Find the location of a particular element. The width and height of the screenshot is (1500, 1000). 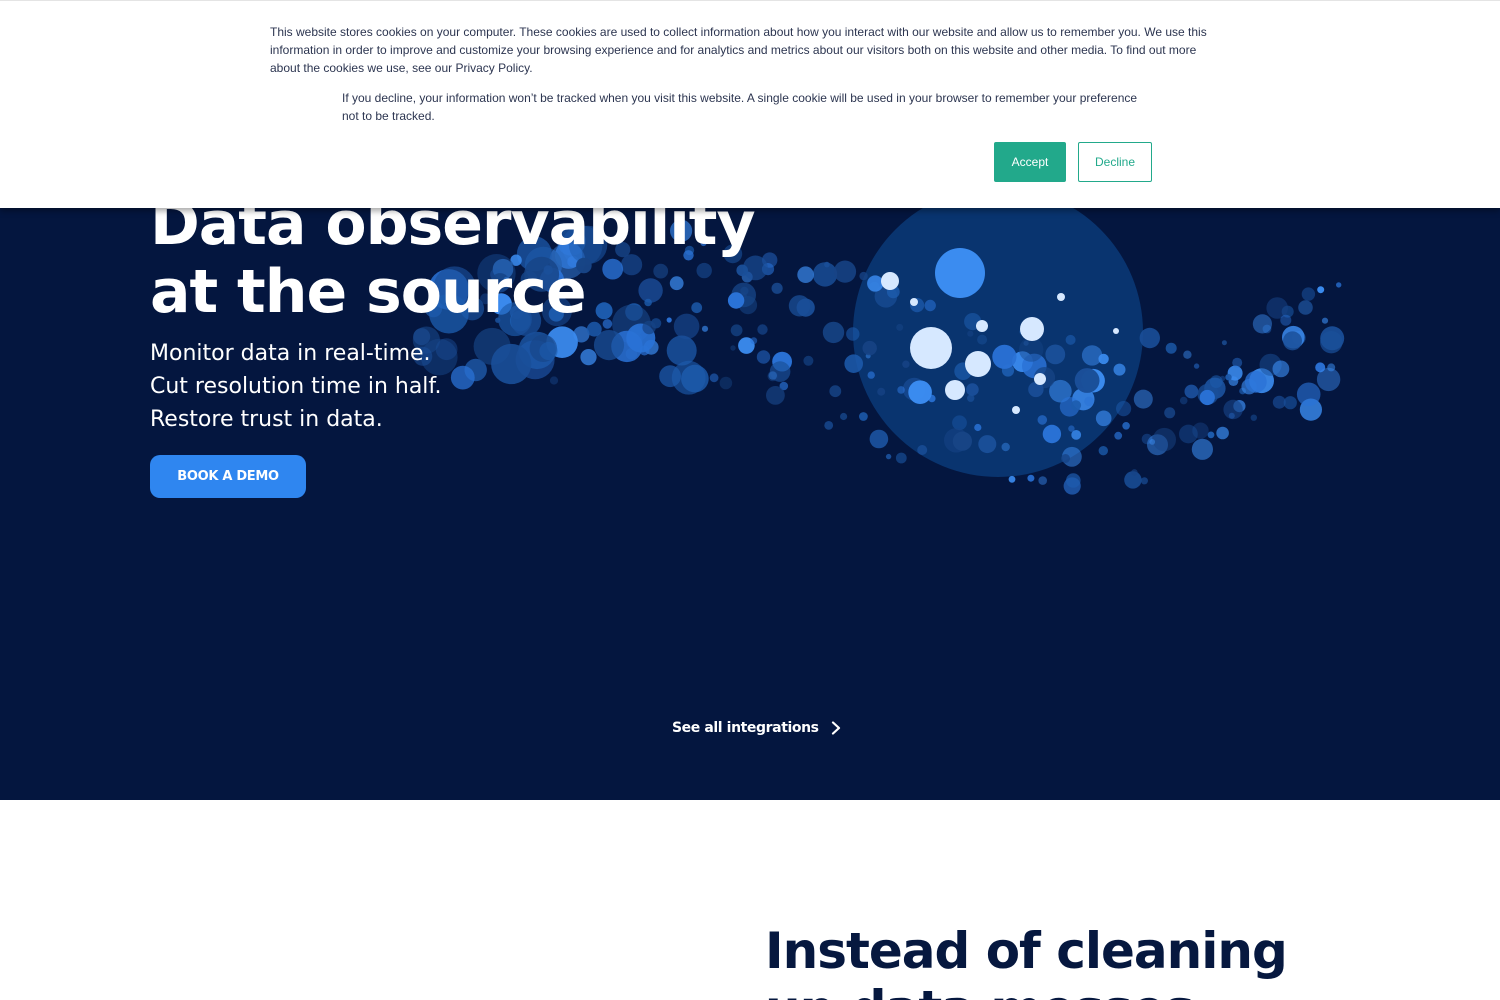

section-heading-line: Instead of cleaning is located at coordinates (1026, 951).